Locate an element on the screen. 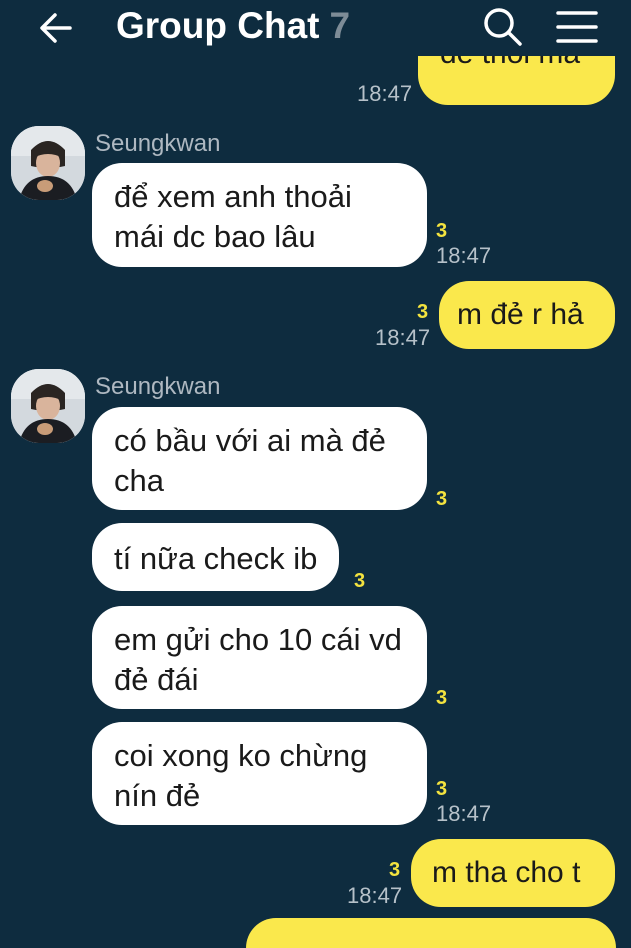 Image resolution: width=631 pixels, height=948 pixels. message-text: em gửi cho 10 cái vd đẻ đái is located at coordinates (258, 659).